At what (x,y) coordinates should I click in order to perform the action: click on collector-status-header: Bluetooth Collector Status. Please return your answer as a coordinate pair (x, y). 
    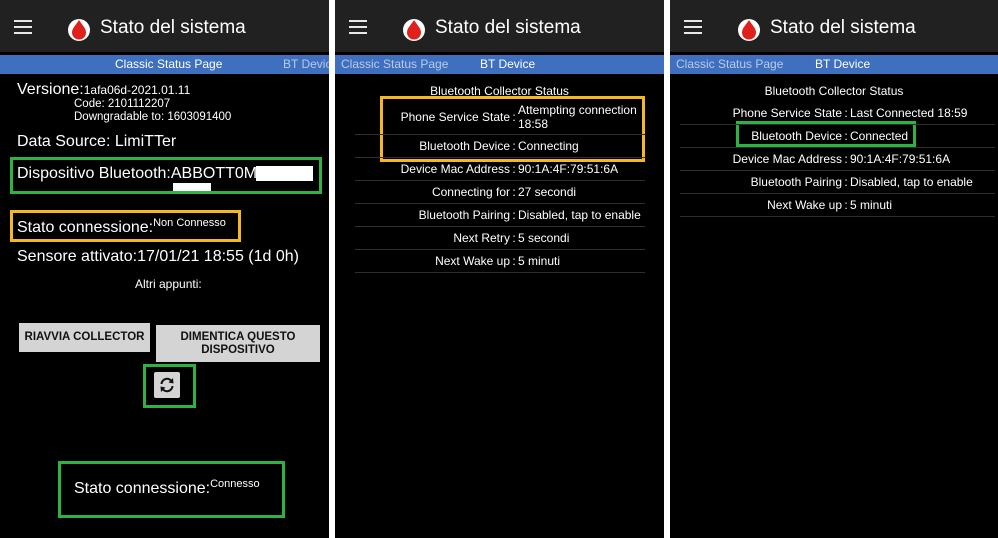
    Looking at the image, I should click on (834, 91).